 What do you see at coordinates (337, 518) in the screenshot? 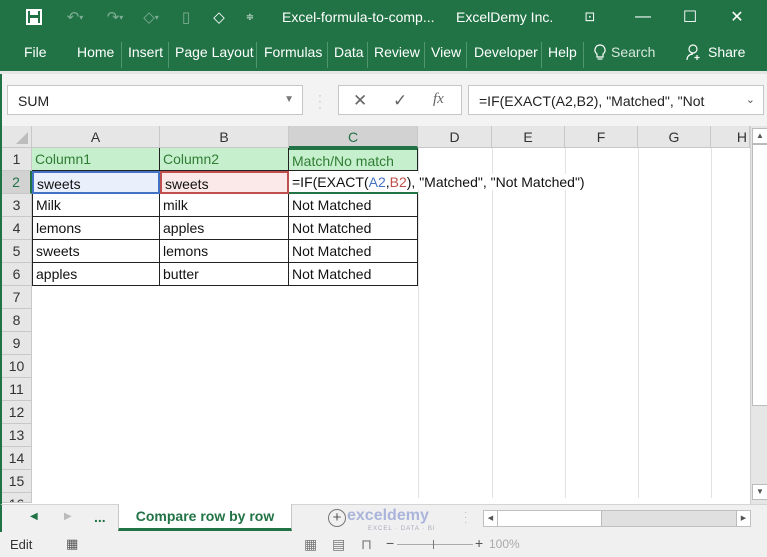
I see `add-sheet-button: +` at bounding box center [337, 518].